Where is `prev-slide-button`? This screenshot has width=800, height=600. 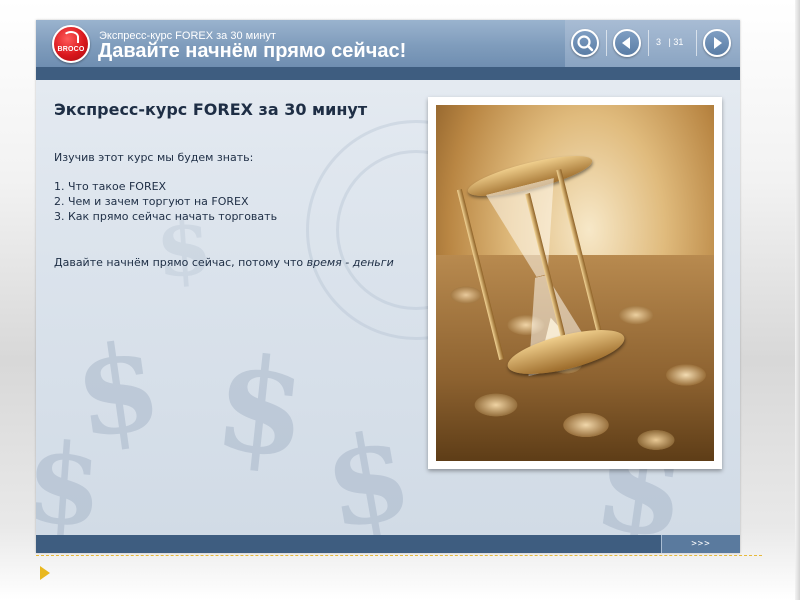 prev-slide-button is located at coordinates (627, 43).